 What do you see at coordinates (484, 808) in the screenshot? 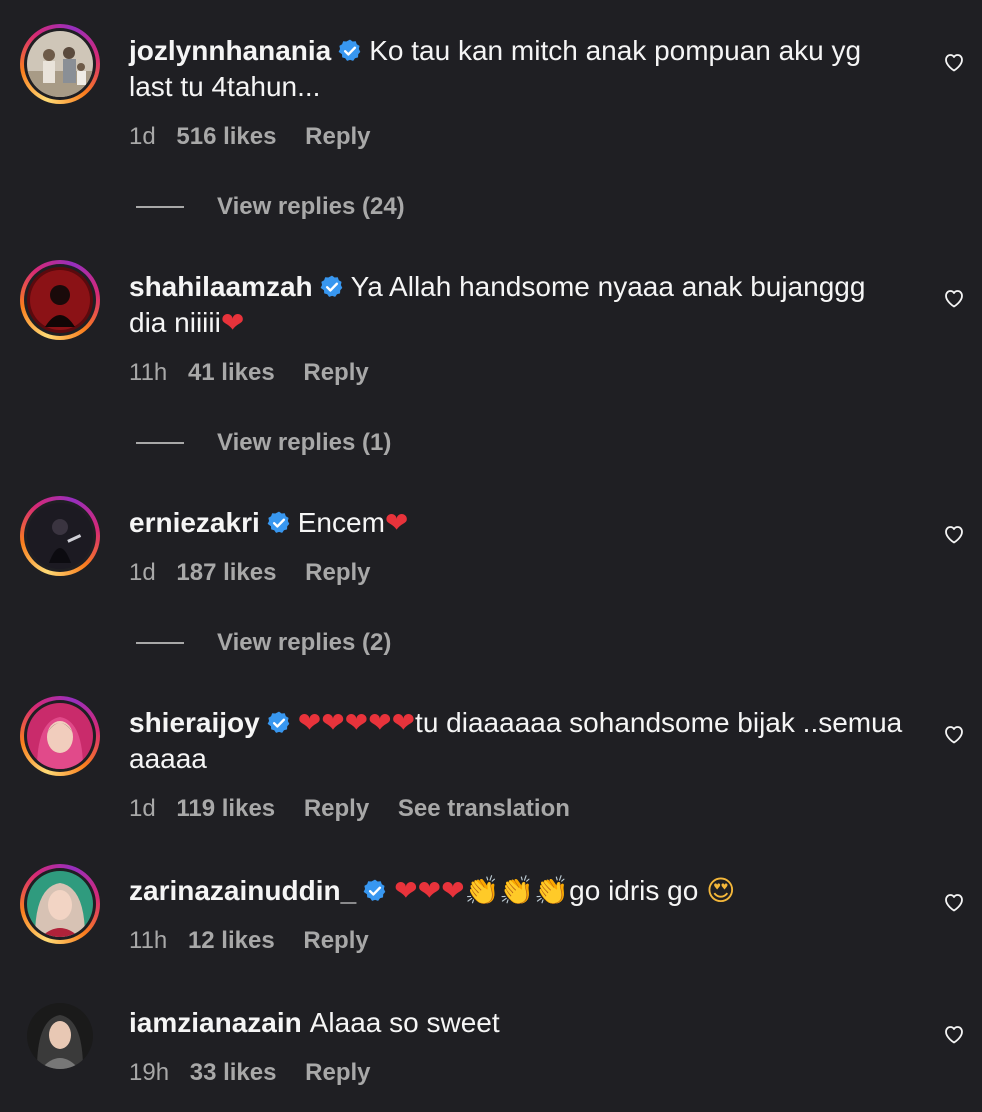
I see `see-translation-button: See translation` at bounding box center [484, 808].